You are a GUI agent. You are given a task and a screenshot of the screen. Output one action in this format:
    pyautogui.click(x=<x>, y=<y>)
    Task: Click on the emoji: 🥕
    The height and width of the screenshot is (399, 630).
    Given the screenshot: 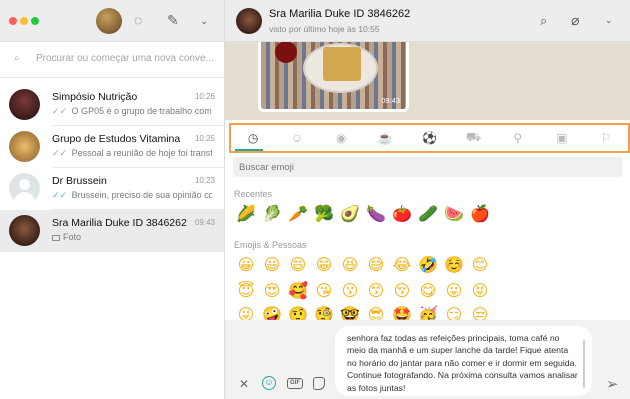 What is the action you would take?
    pyautogui.click(x=298, y=214)
    